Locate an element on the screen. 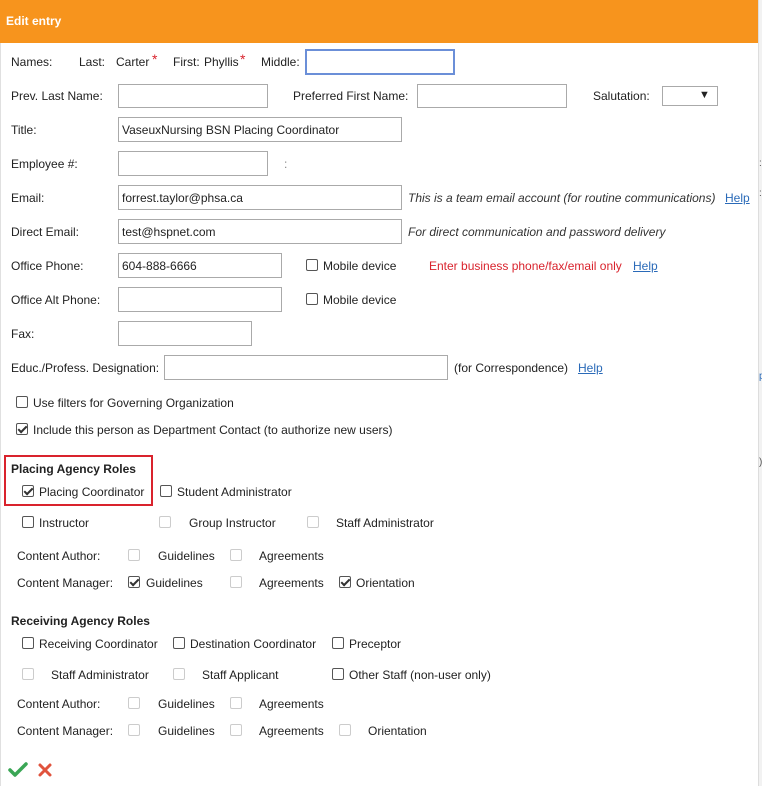  office-phone-mobile-checkbox is located at coordinates (312, 265).